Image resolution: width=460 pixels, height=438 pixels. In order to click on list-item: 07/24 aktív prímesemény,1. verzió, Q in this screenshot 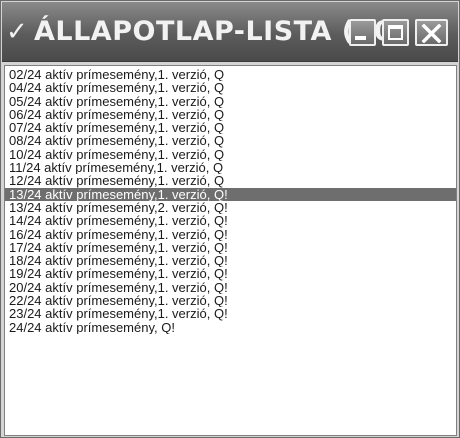, I will do `click(230, 127)`.